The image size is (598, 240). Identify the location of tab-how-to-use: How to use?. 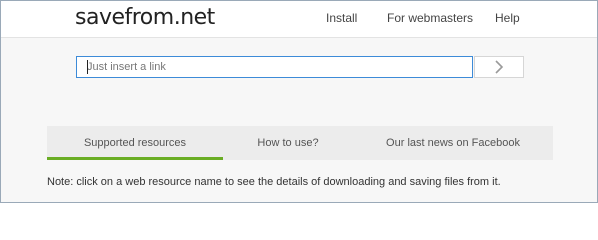
(288, 143).